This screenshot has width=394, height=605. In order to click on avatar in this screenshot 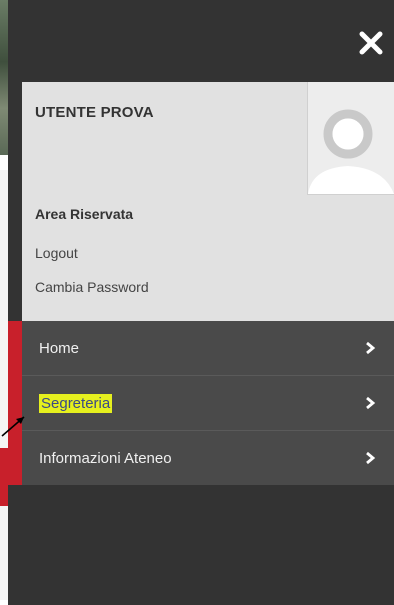, I will do `click(350, 138)`.